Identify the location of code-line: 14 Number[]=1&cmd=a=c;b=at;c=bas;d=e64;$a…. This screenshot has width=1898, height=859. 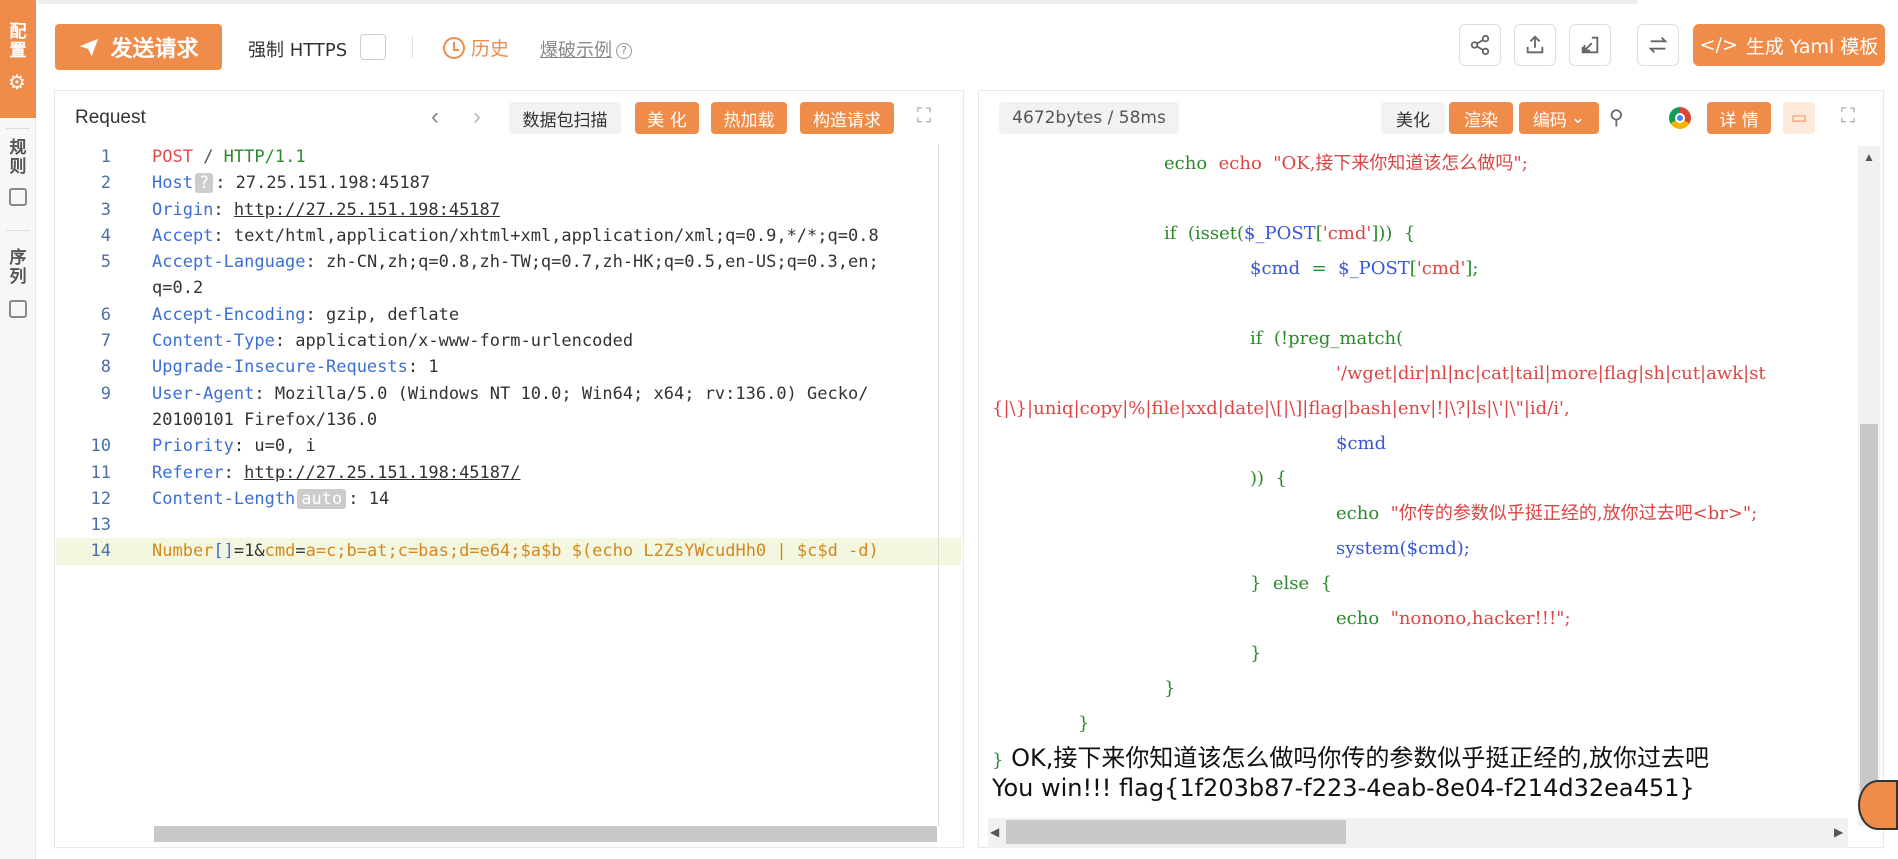
(508, 551).